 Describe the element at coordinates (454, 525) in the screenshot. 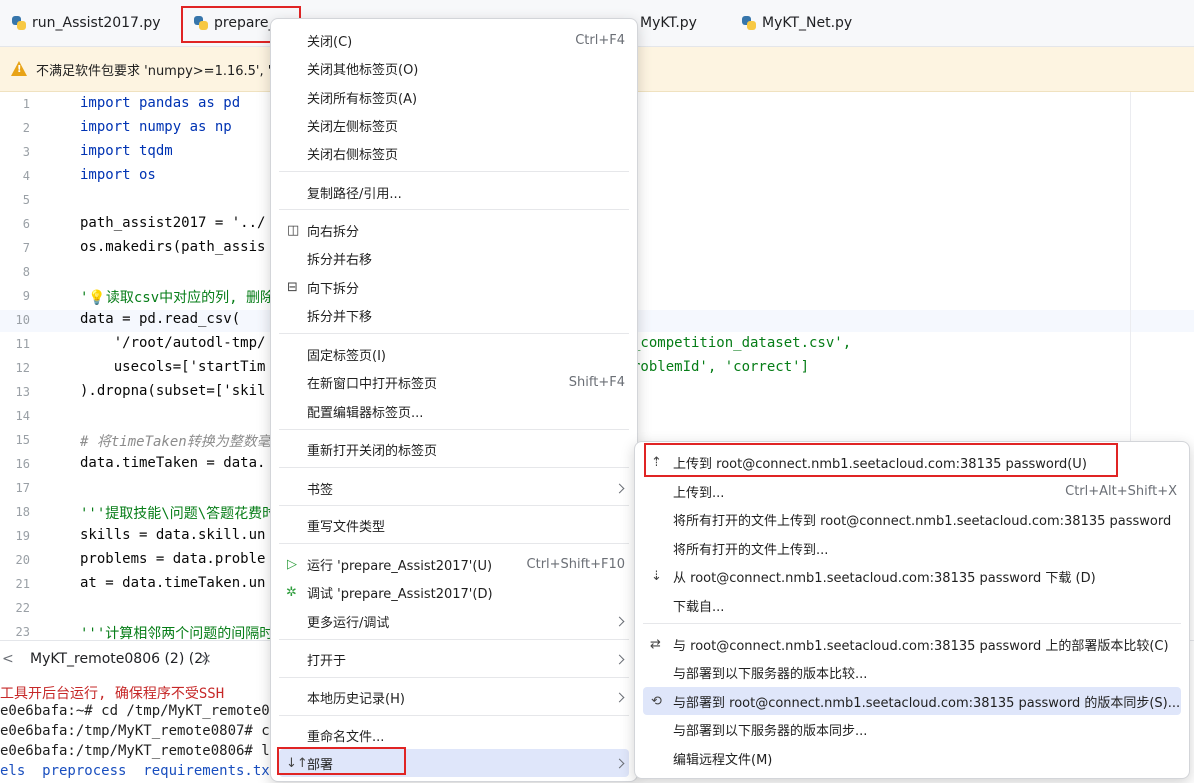

I see `menu-item-override-file-type: 重写文件类型` at that location.